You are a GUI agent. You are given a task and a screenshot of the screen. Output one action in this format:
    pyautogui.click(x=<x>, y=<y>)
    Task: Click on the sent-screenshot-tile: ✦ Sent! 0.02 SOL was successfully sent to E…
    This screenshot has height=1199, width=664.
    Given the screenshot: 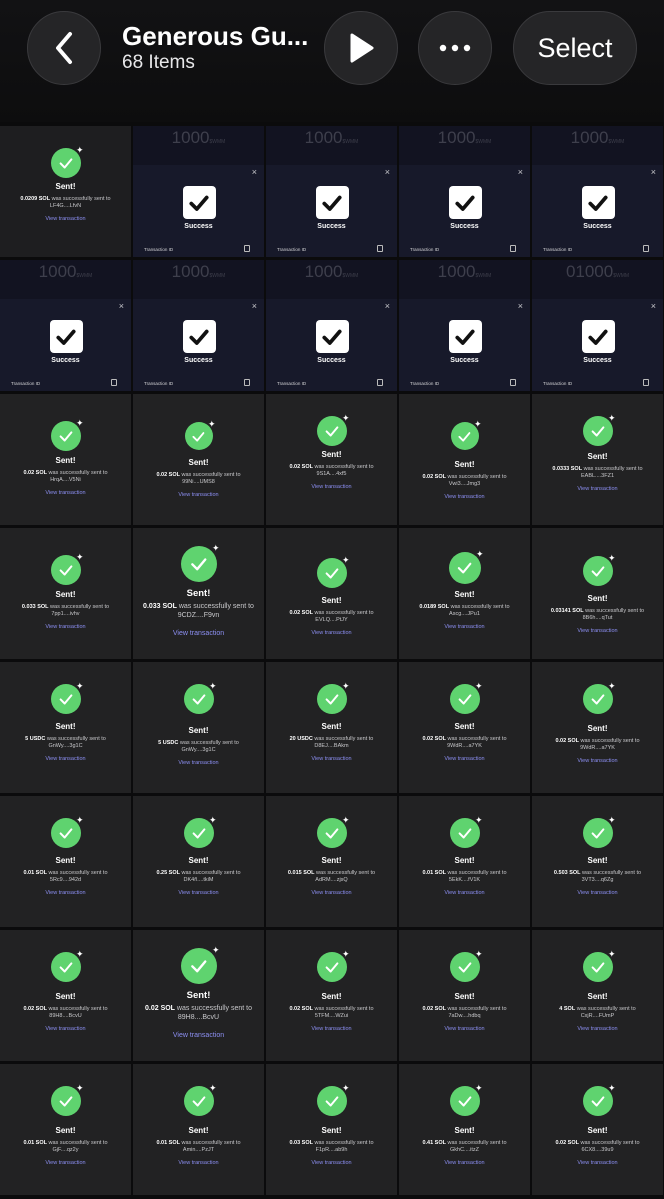 What is the action you would take?
    pyautogui.click(x=331, y=593)
    